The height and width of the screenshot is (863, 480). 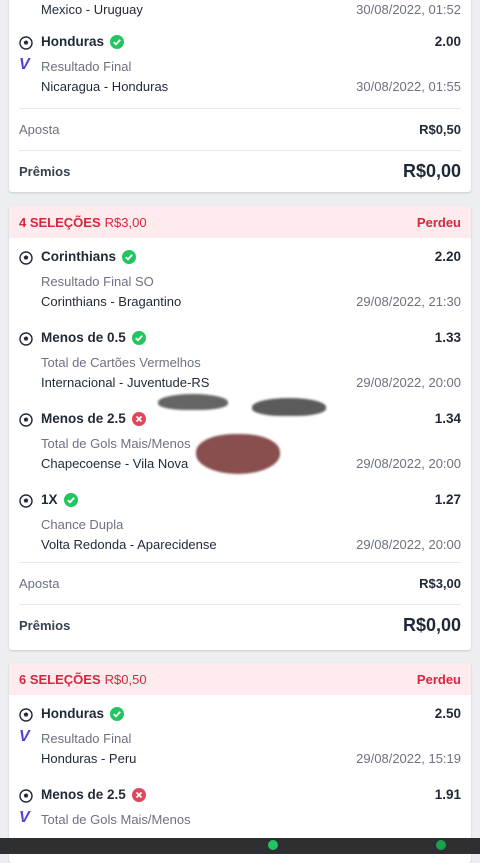 I want to click on bet-card-header: 4 SELEÇÕES R$3,00 Perdeu, so click(x=240, y=222).